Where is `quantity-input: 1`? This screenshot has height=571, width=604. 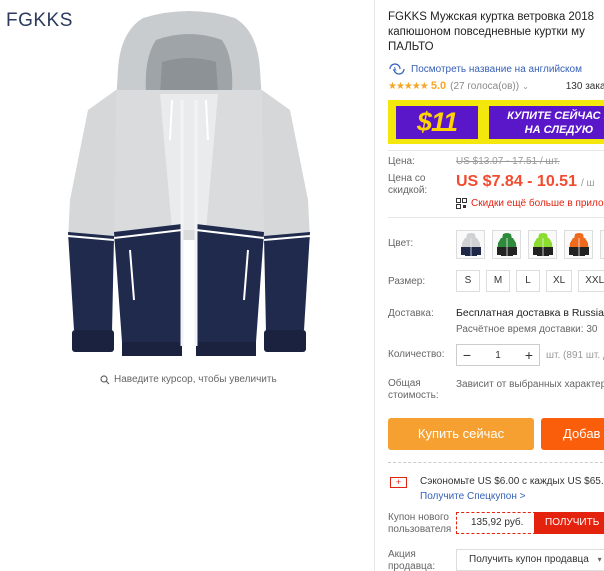
quantity-input: 1 is located at coordinates (498, 355).